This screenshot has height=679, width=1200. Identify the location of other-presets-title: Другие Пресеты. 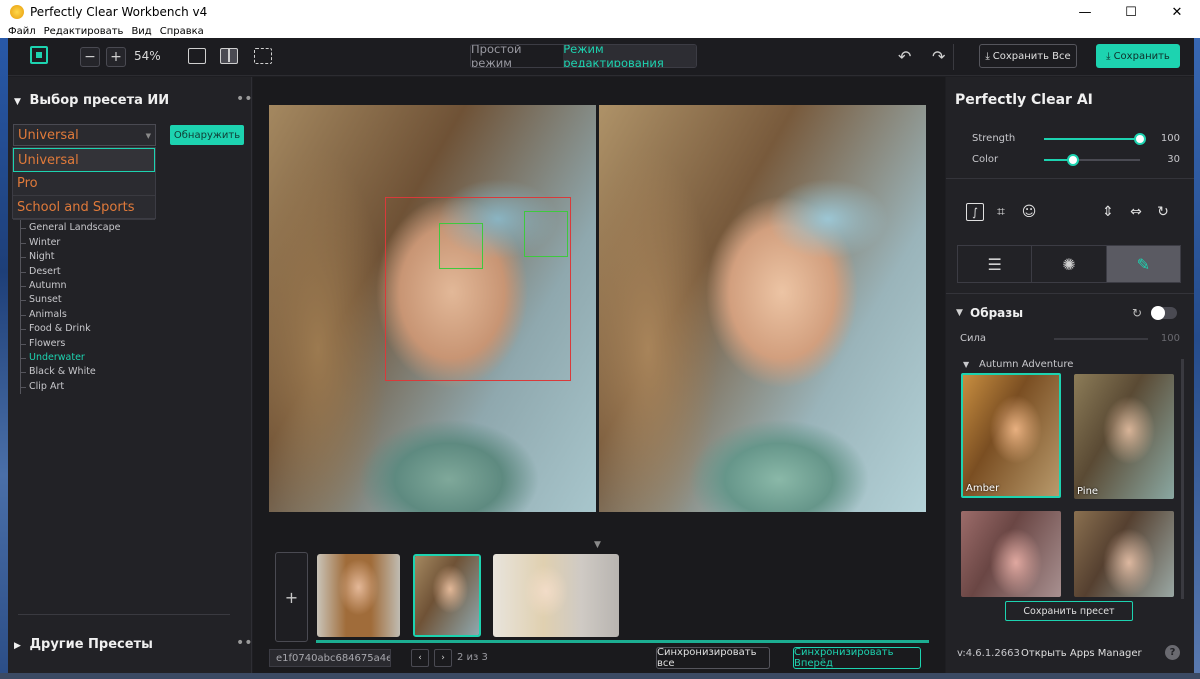
(91, 644).